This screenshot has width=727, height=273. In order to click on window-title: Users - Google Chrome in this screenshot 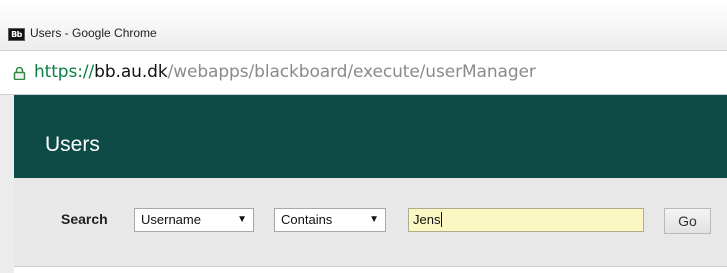, I will do `click(93, 33)`.